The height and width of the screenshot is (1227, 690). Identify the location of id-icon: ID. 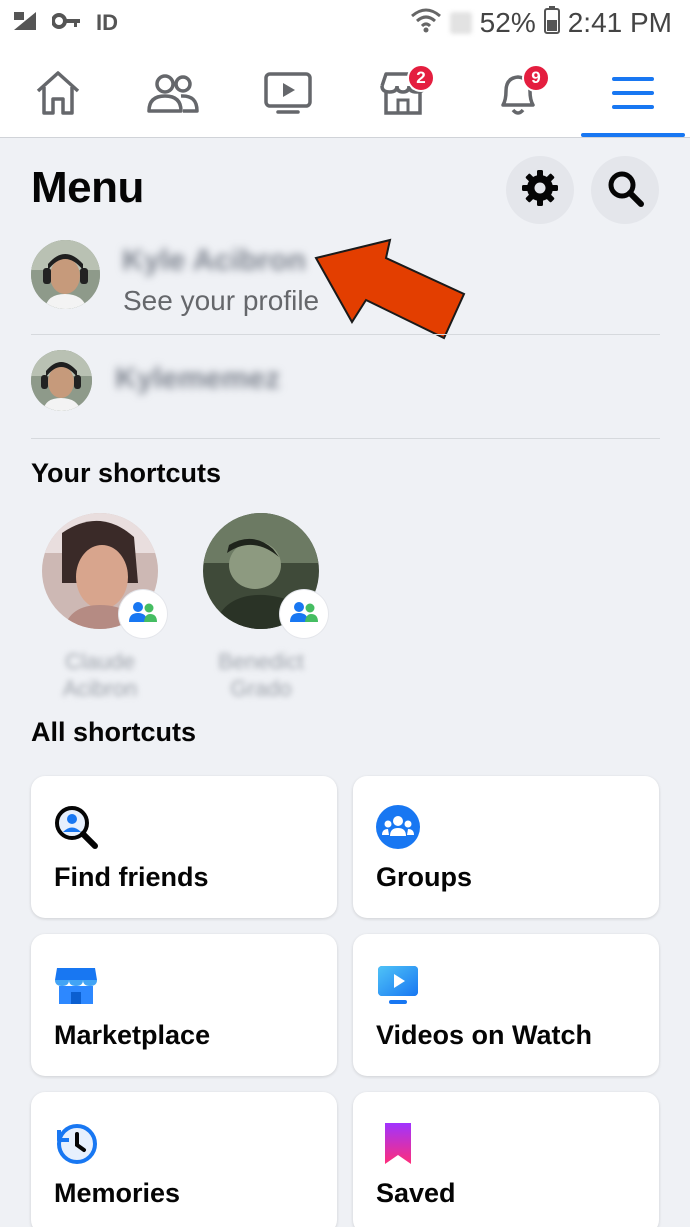
(107, 22).